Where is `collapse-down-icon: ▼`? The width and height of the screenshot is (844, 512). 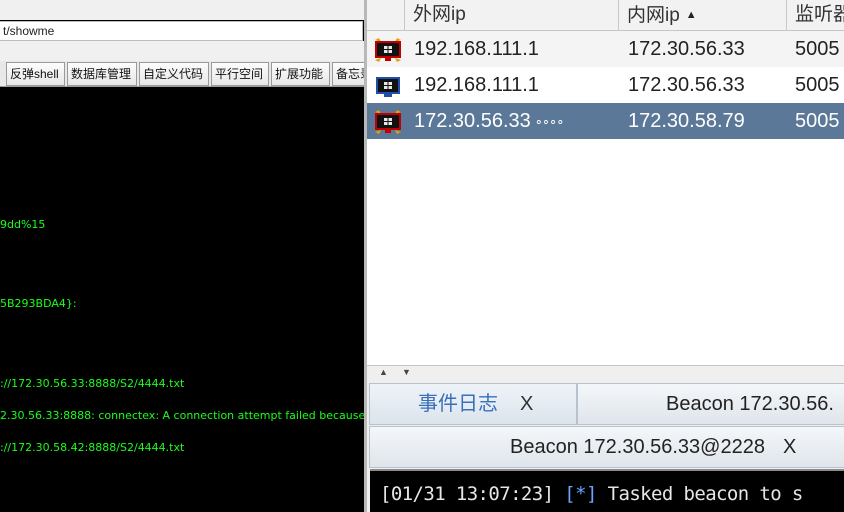
collapse-down-icon: ▼ is located at coordinates (406, 372).